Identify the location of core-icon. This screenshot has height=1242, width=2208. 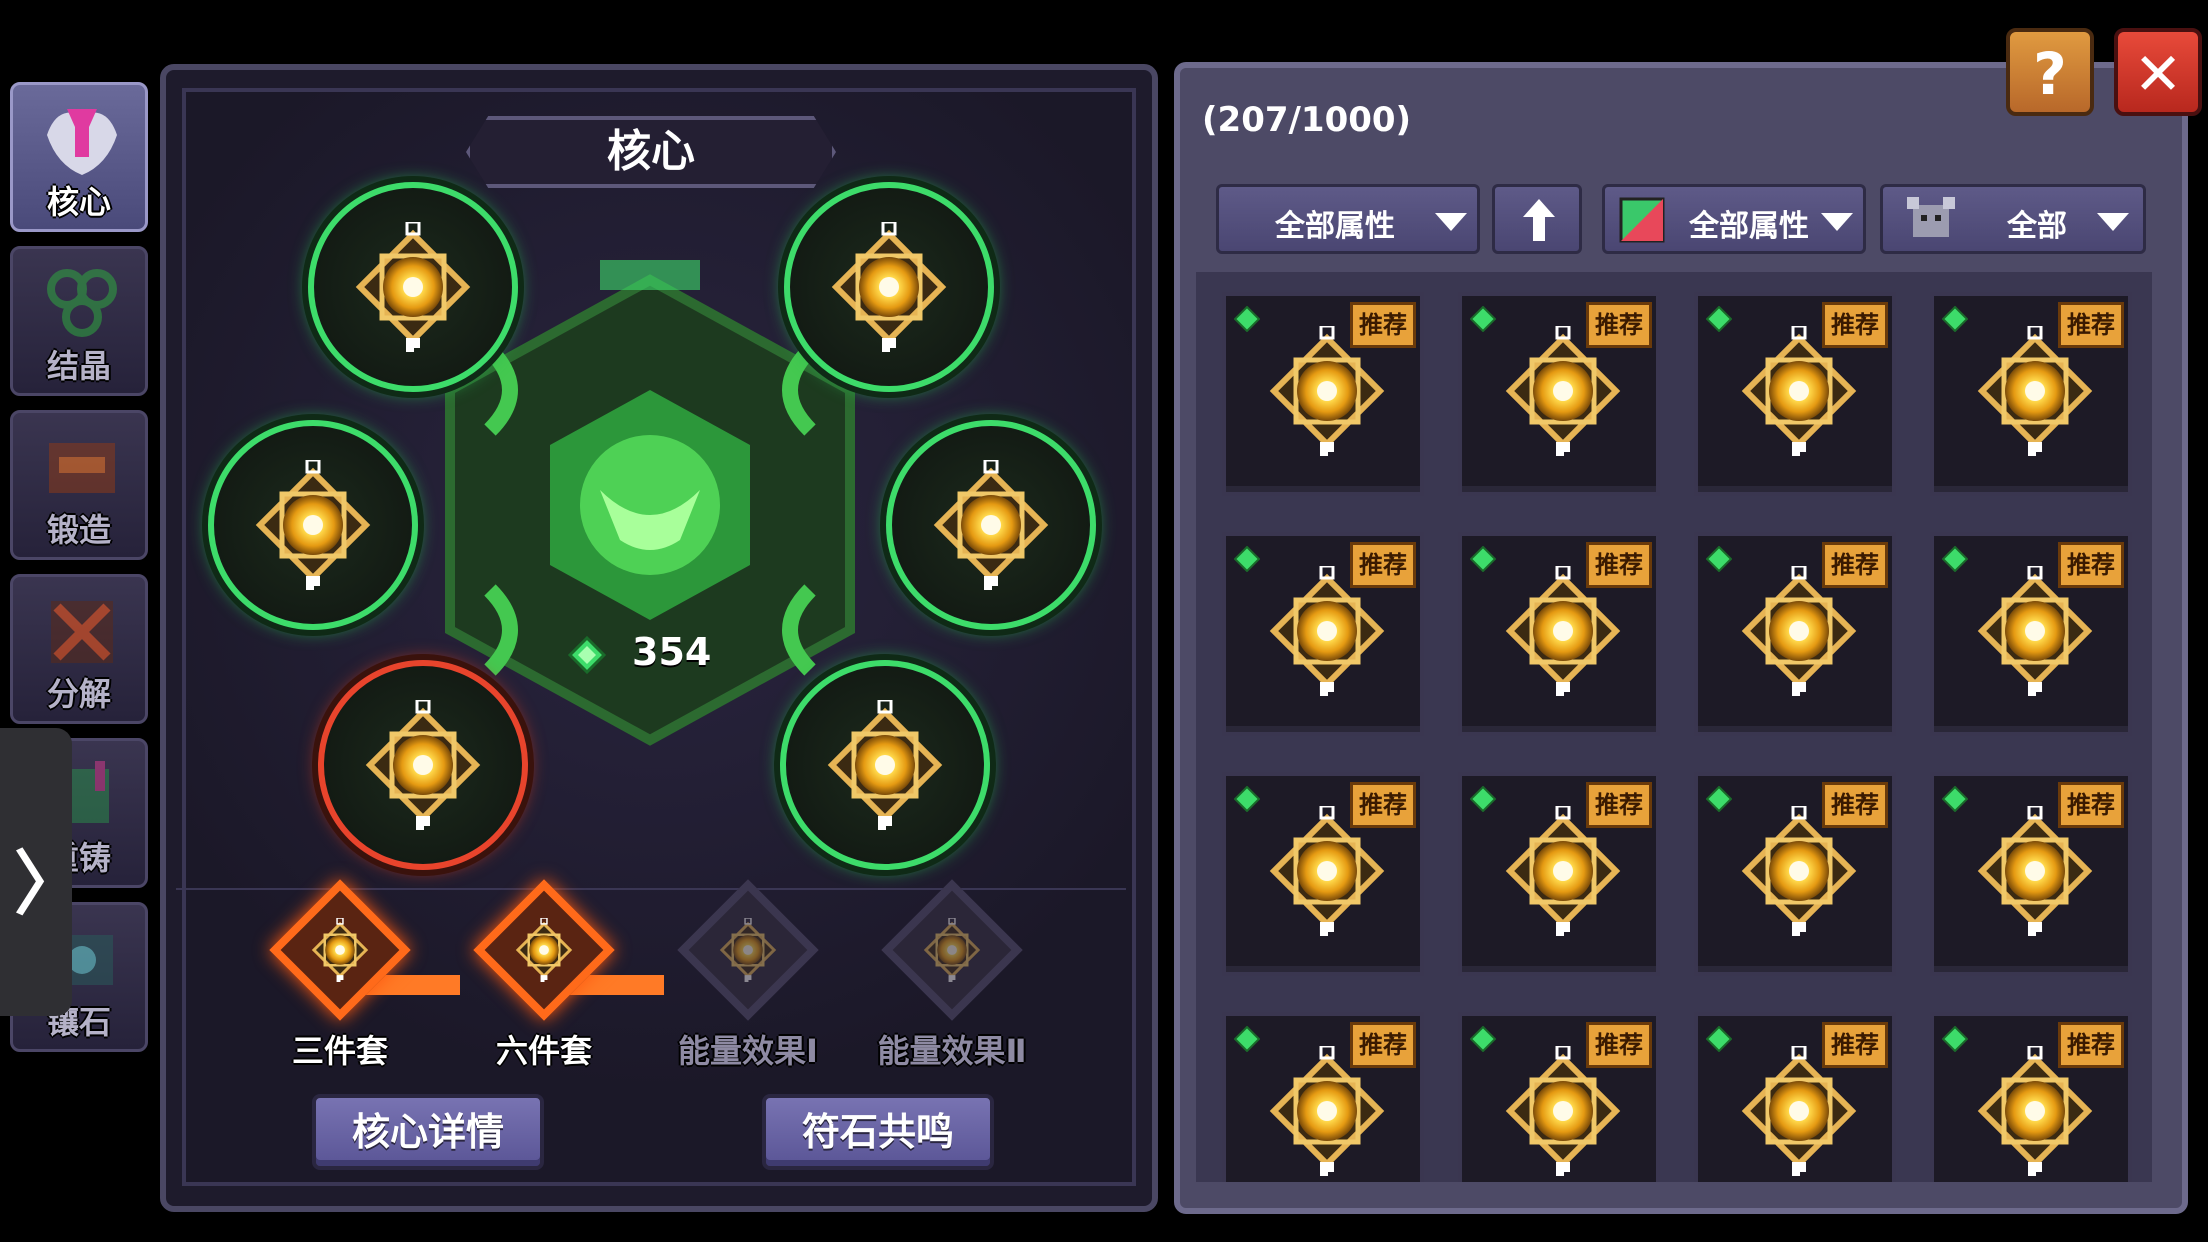
(82, 142).